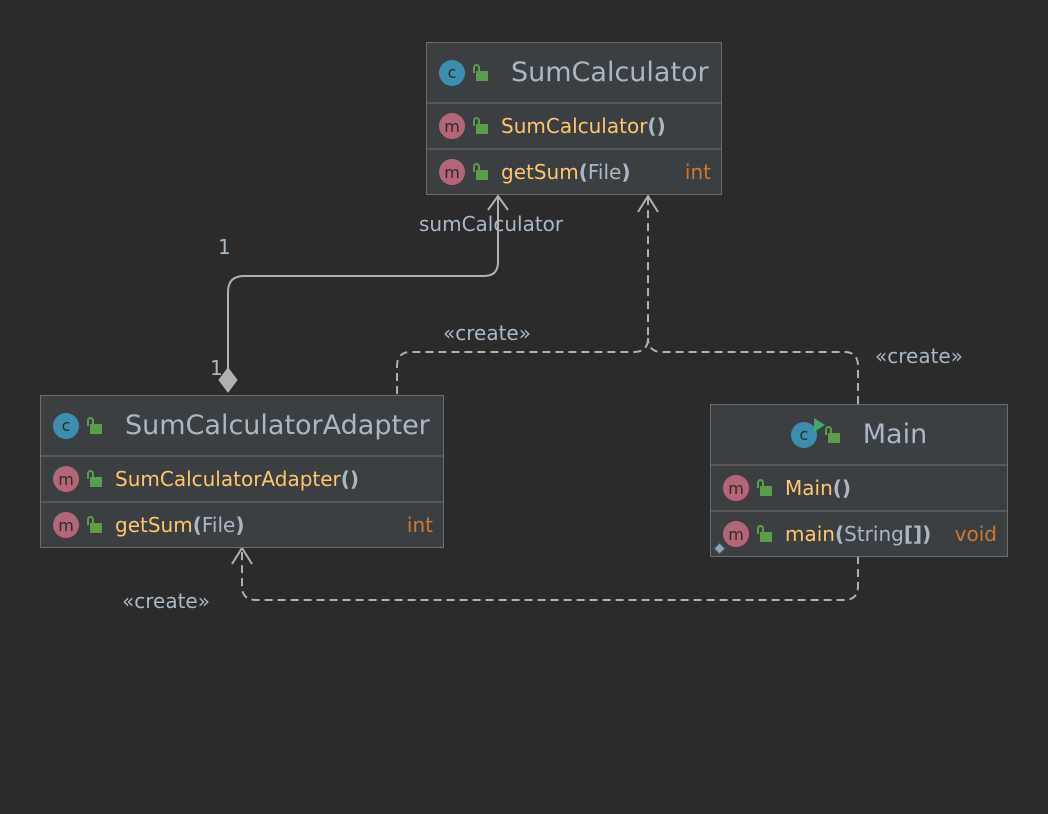 Image resolution: width=1048 pixels, height=814 pixels. I want to click on run-icon, so click(819, 424).